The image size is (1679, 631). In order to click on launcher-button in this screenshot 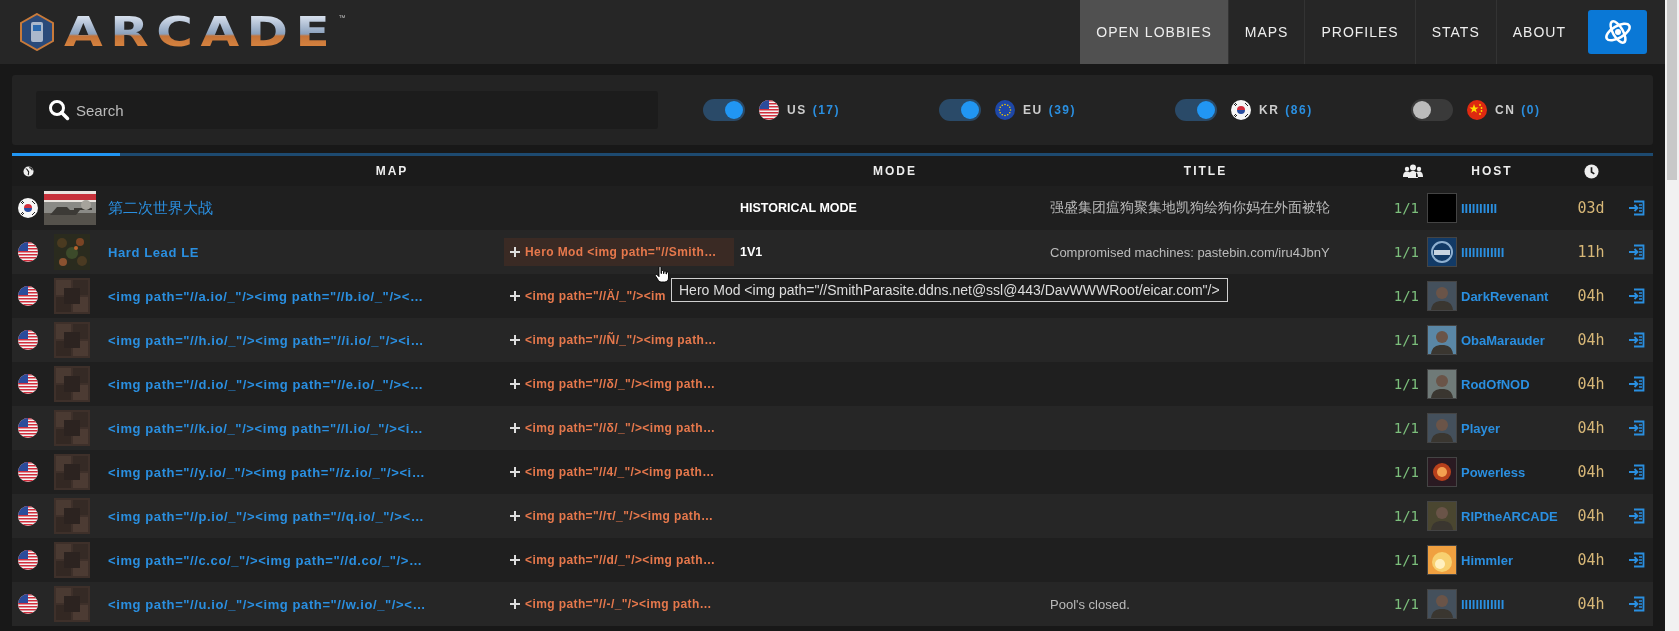, I will do `click(1617, 32)`.